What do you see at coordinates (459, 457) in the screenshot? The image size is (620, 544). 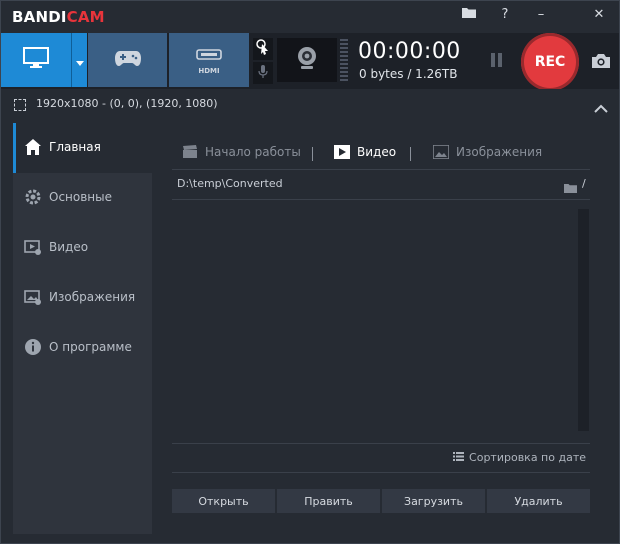 I see `list-icon` at bounding box center [459, 457].